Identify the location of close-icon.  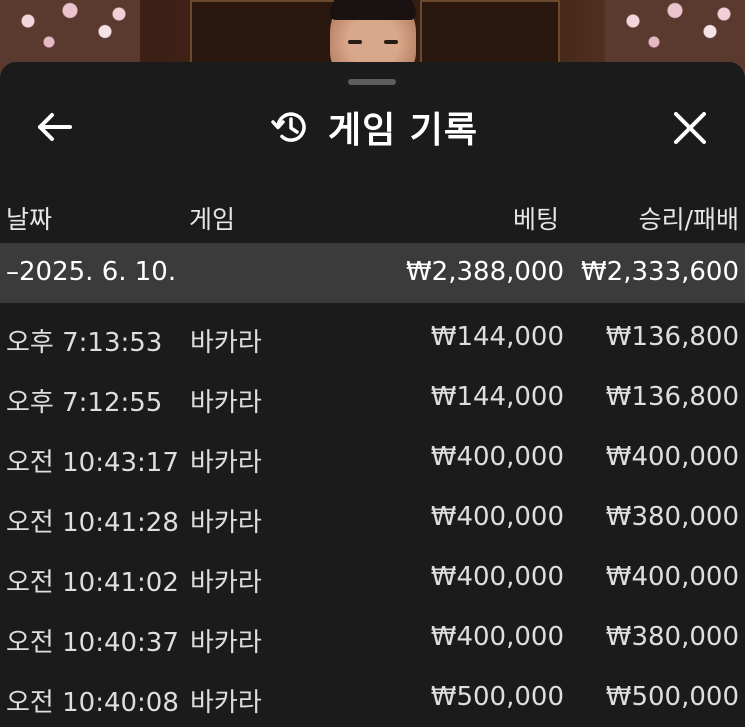
(690, 128).